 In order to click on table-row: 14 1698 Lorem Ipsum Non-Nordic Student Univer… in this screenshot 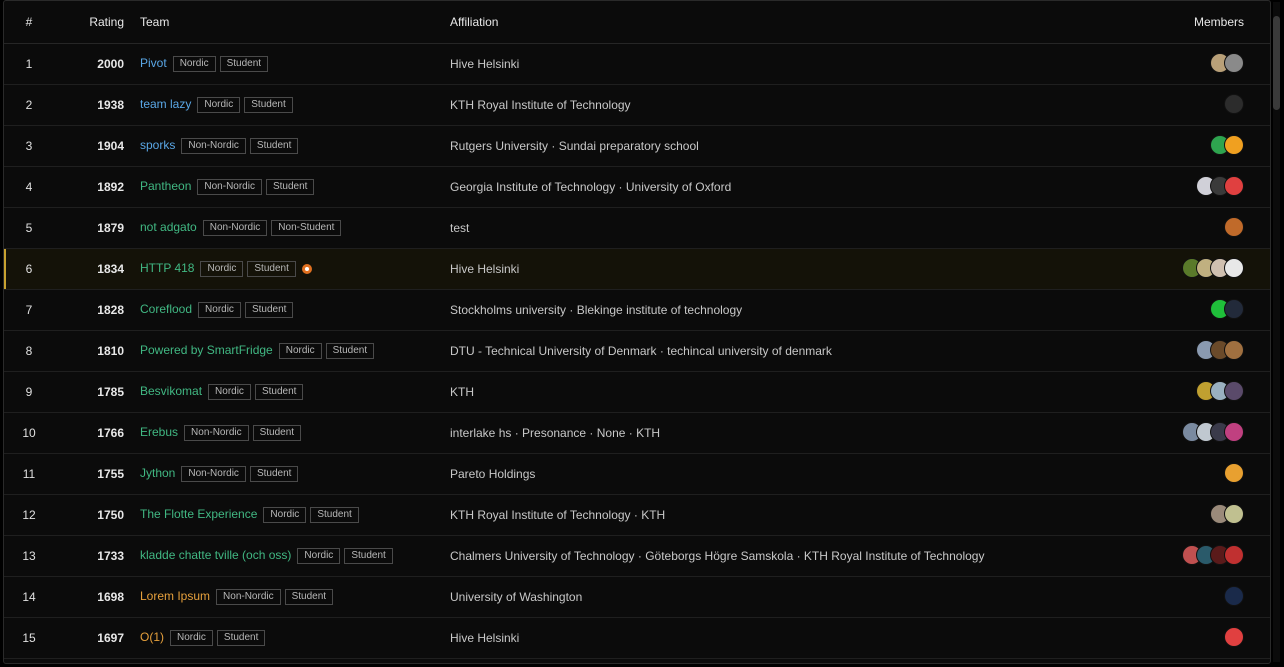, I will do `click(637, 597)`.